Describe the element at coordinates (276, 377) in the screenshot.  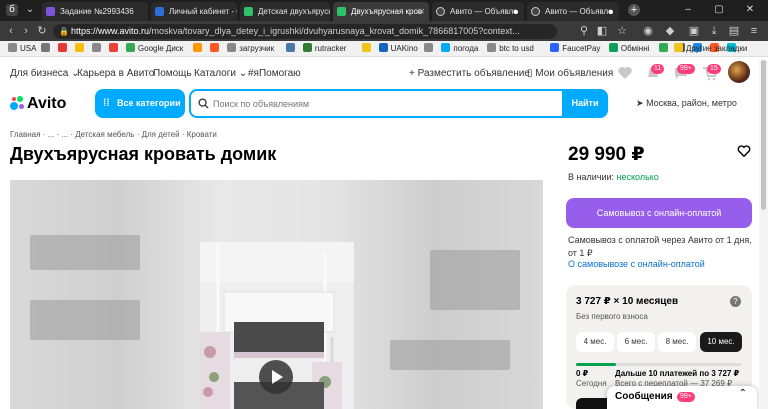
I see `play-video-button` at that location.